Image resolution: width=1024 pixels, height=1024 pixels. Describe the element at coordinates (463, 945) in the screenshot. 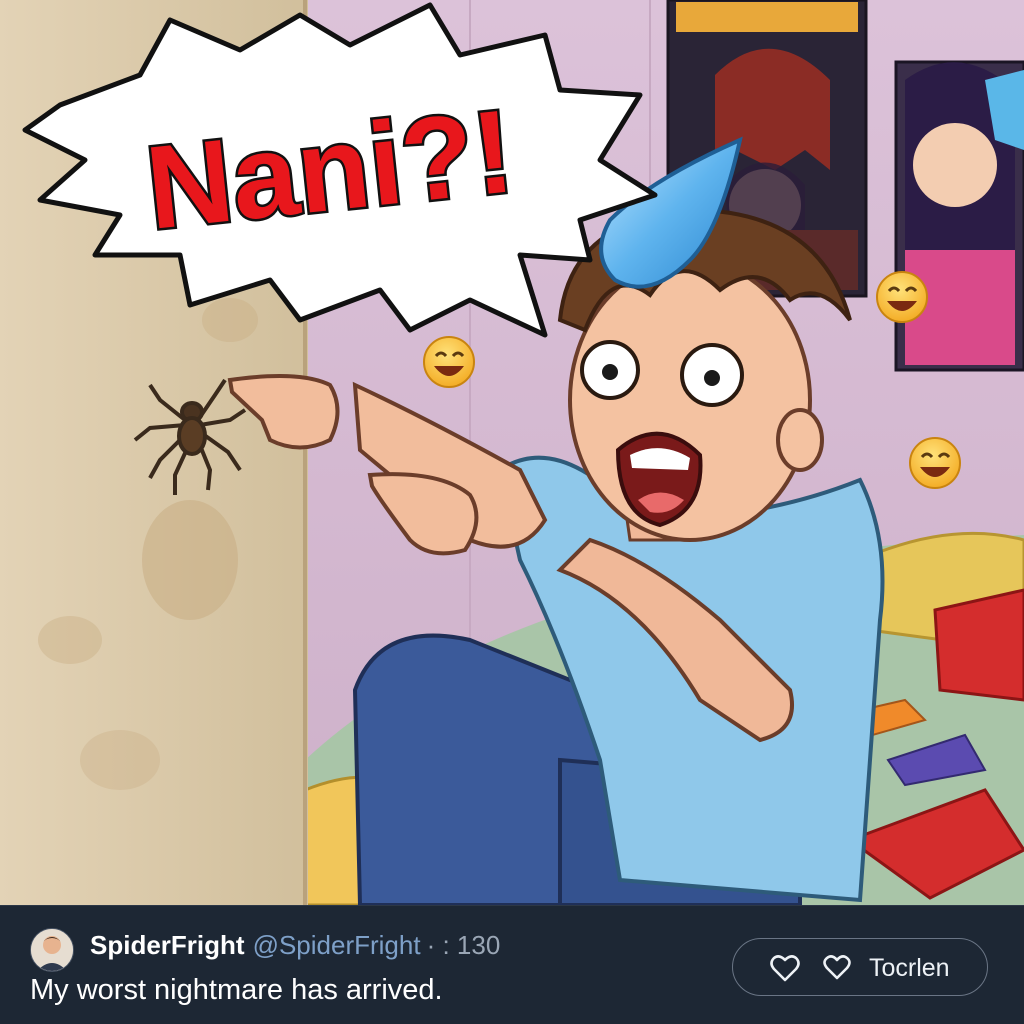

I see `post-meta: · : 130` at that location.